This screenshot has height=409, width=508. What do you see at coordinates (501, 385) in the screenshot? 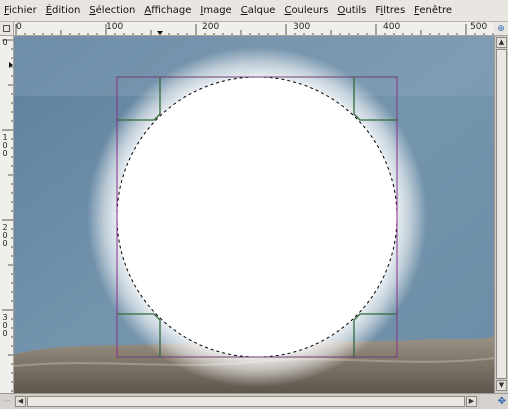
I see `arrow-down-icon: ▼` at bounding box center [501, 385].